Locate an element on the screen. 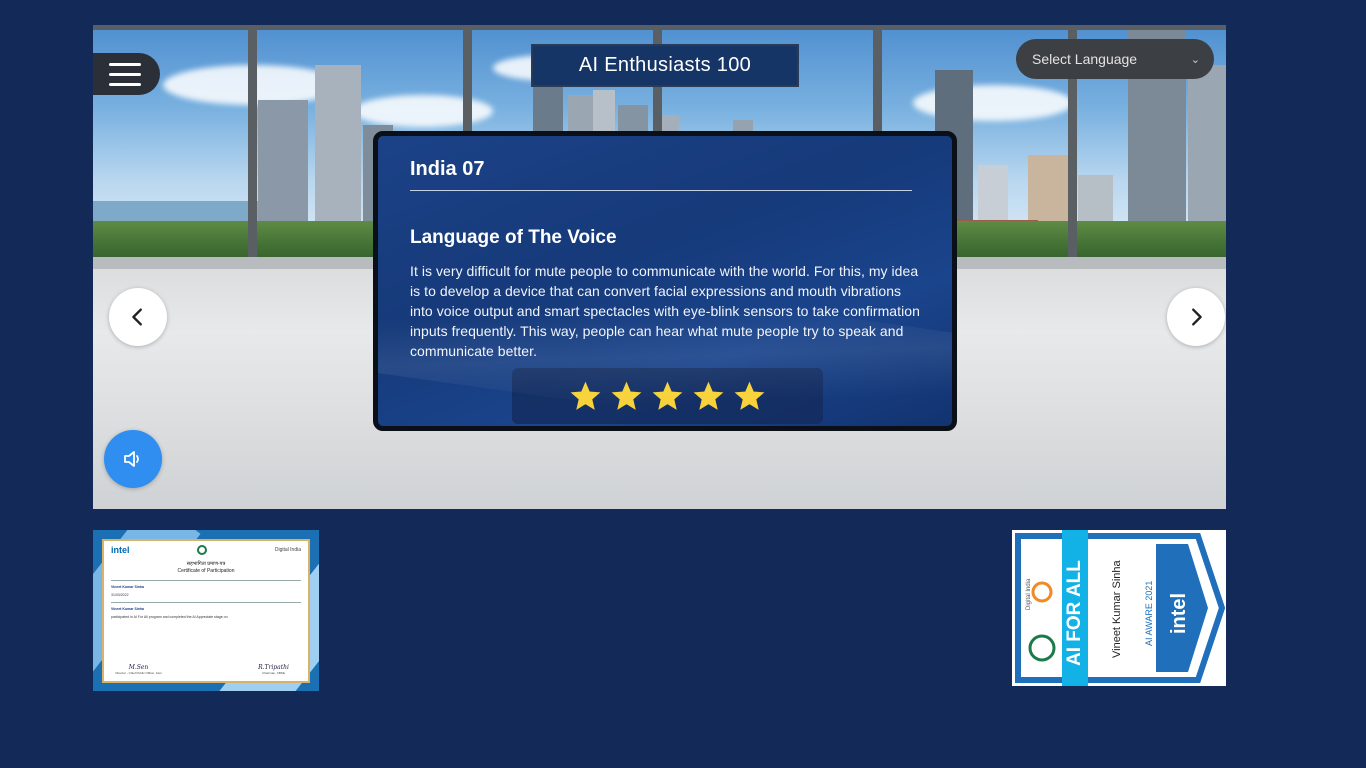  chevron-left-icon is located at coordinates (137, 317).